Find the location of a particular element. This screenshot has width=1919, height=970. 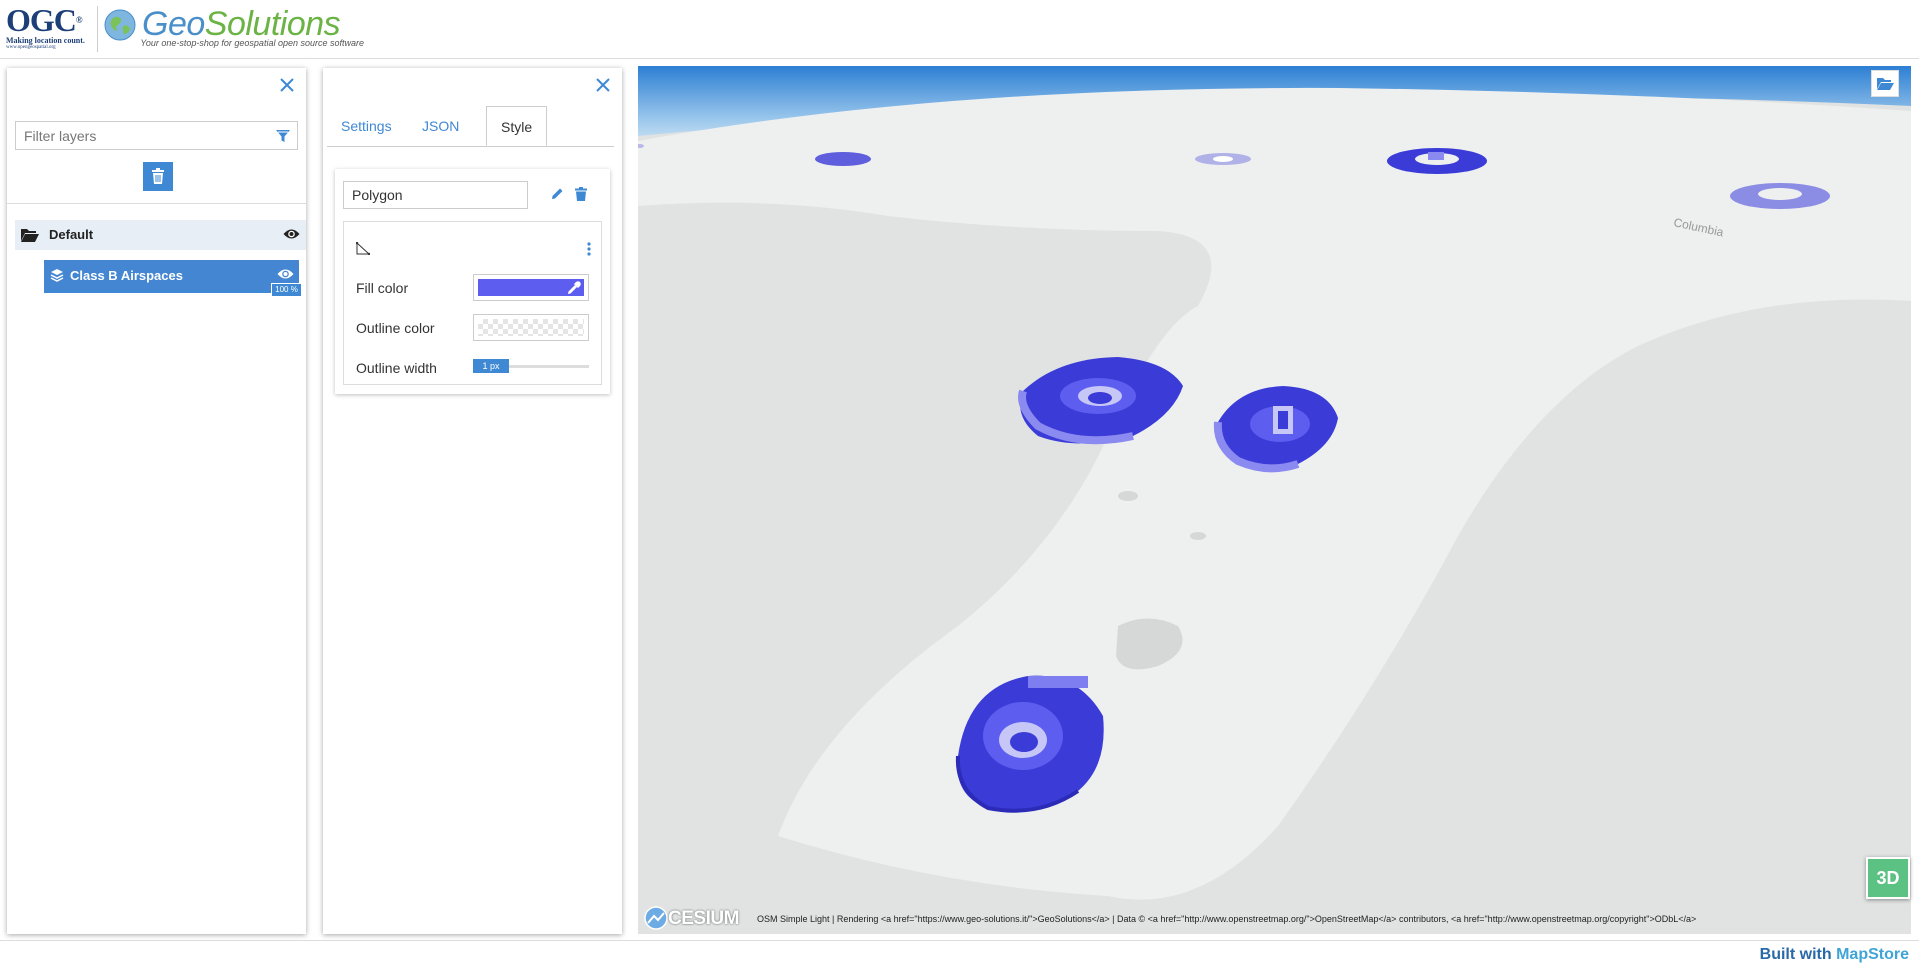

ogc-logo-title: OGC is located at coordinates (41, 20).